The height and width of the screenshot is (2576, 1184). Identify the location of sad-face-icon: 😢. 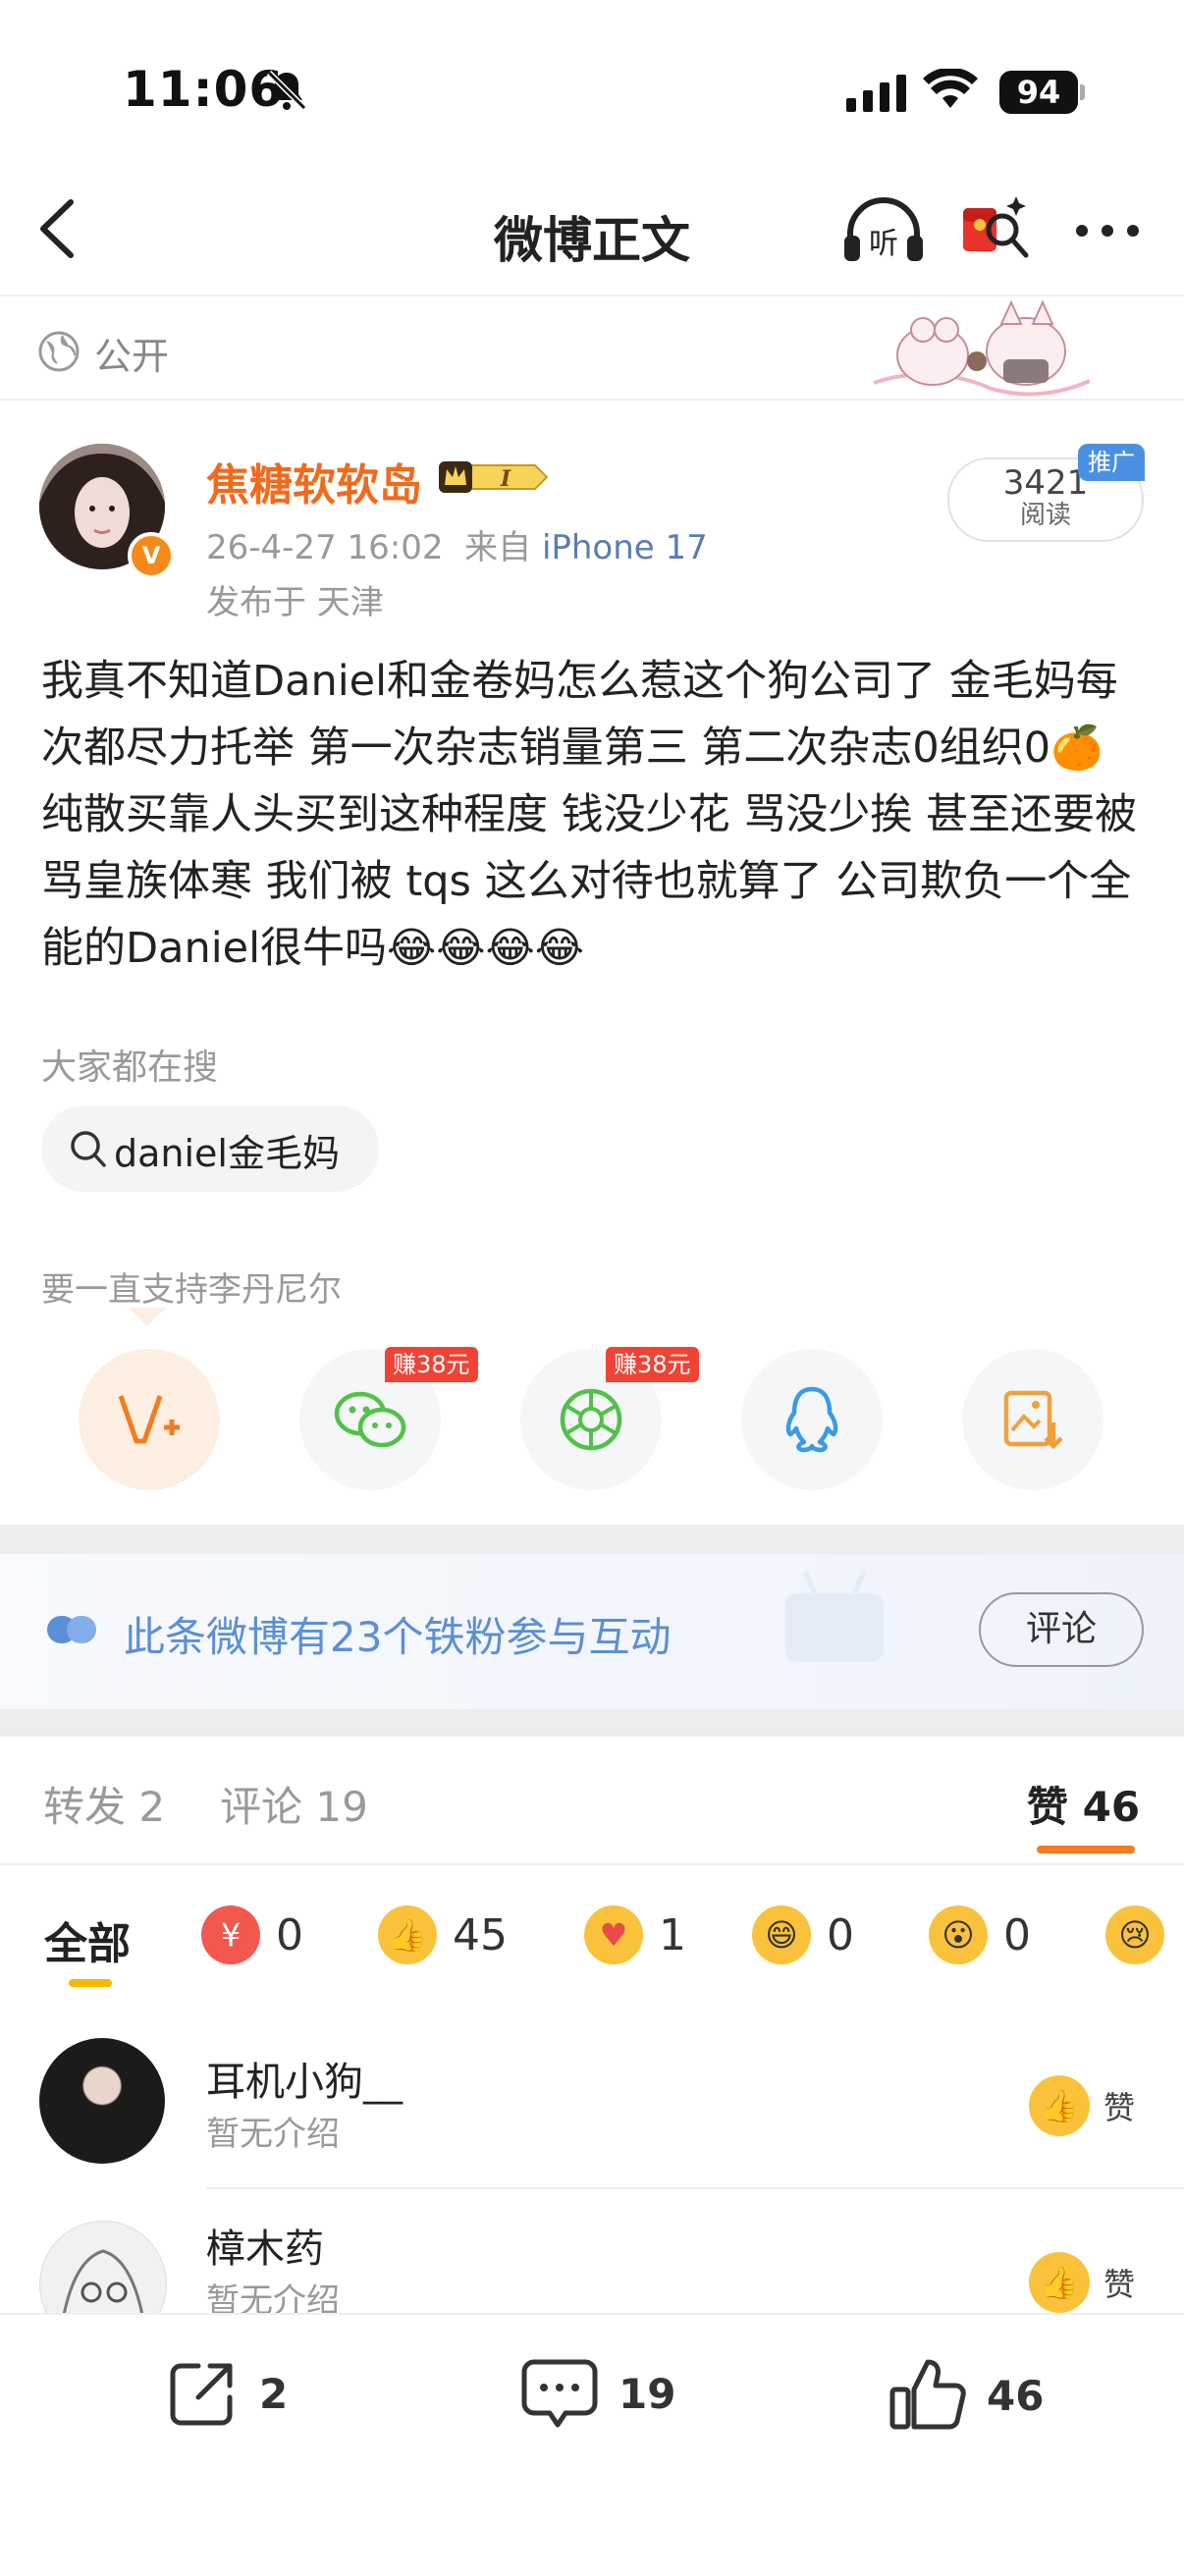
(1134, 1934).